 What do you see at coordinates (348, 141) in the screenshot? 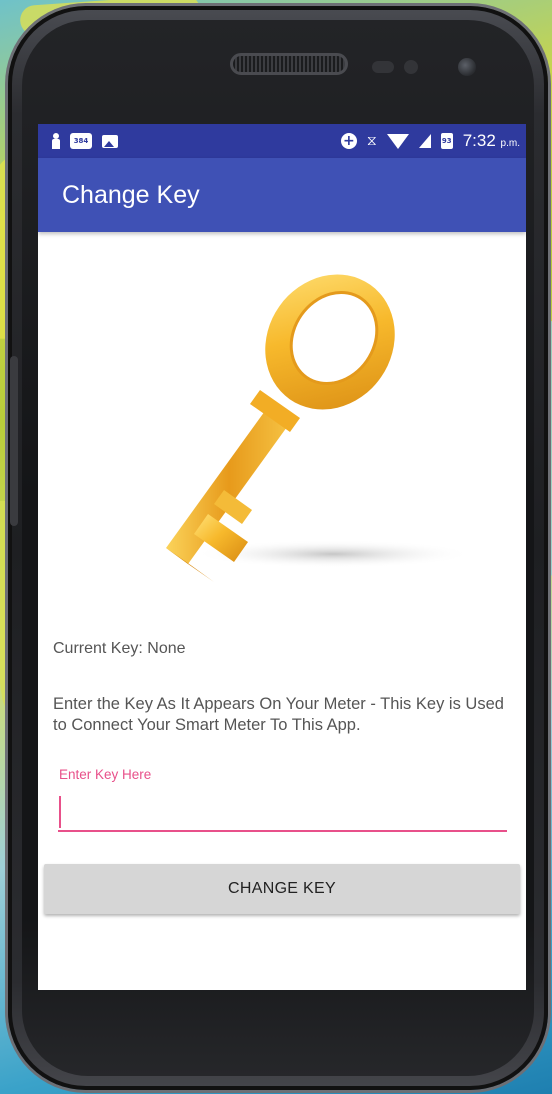
I see `plus-circle-icon: +` at bounding box center [348, 141].